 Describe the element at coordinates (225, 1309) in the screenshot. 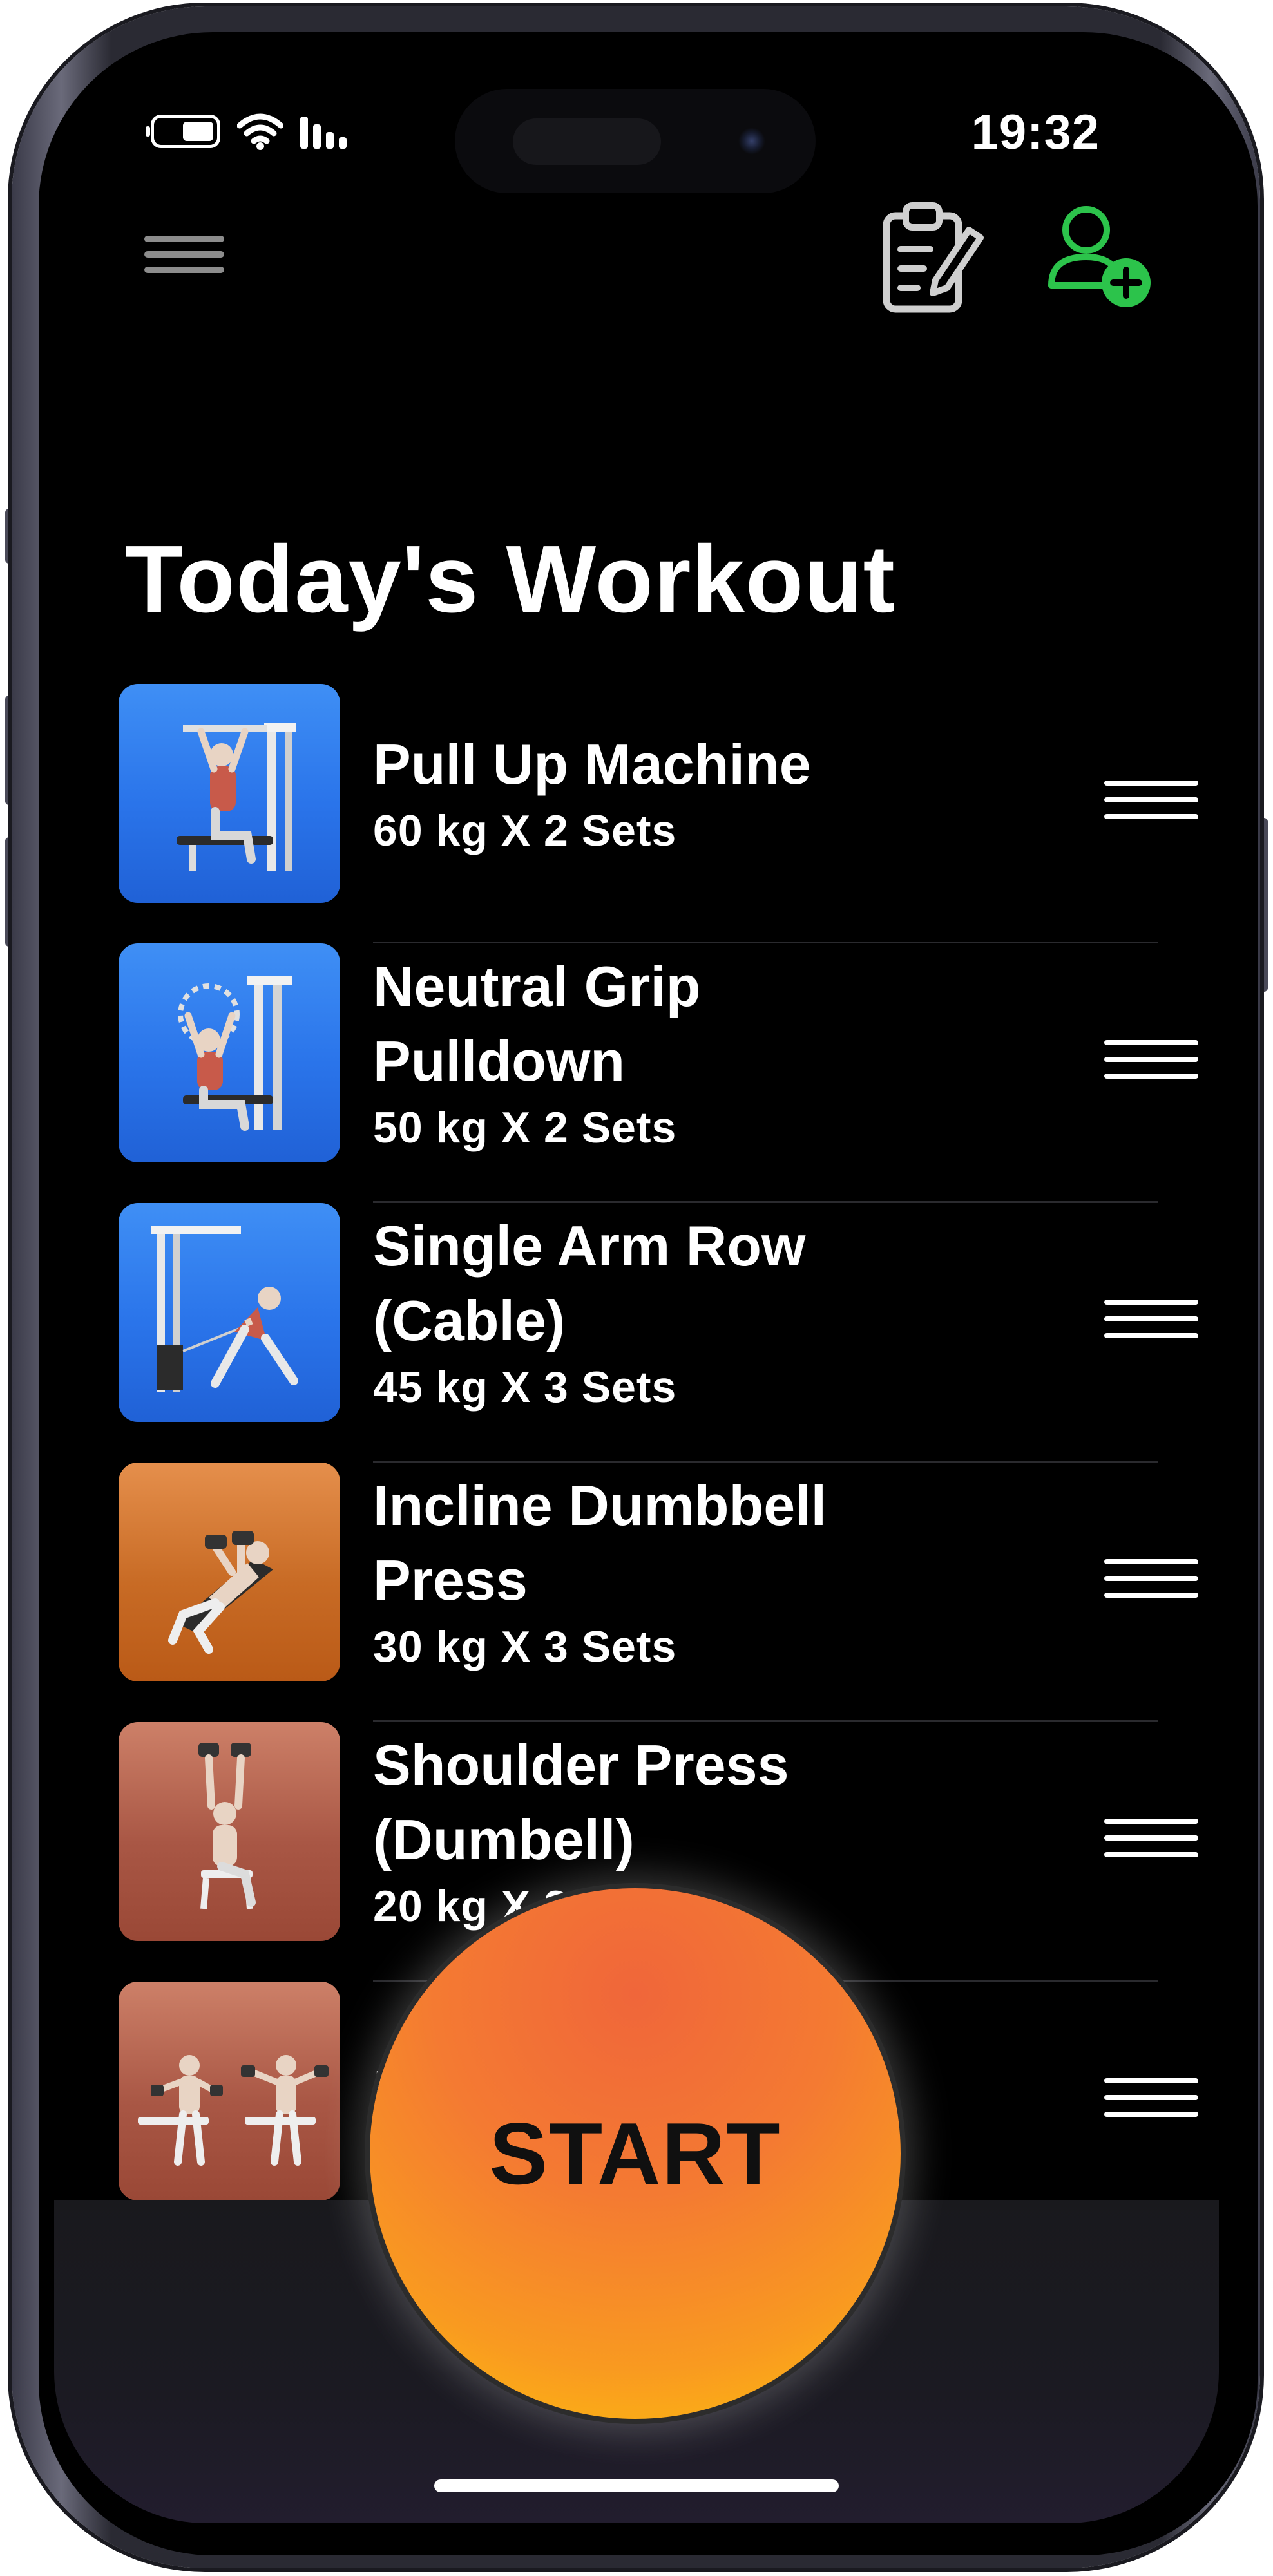

I see `cable-row-icon` at that location.